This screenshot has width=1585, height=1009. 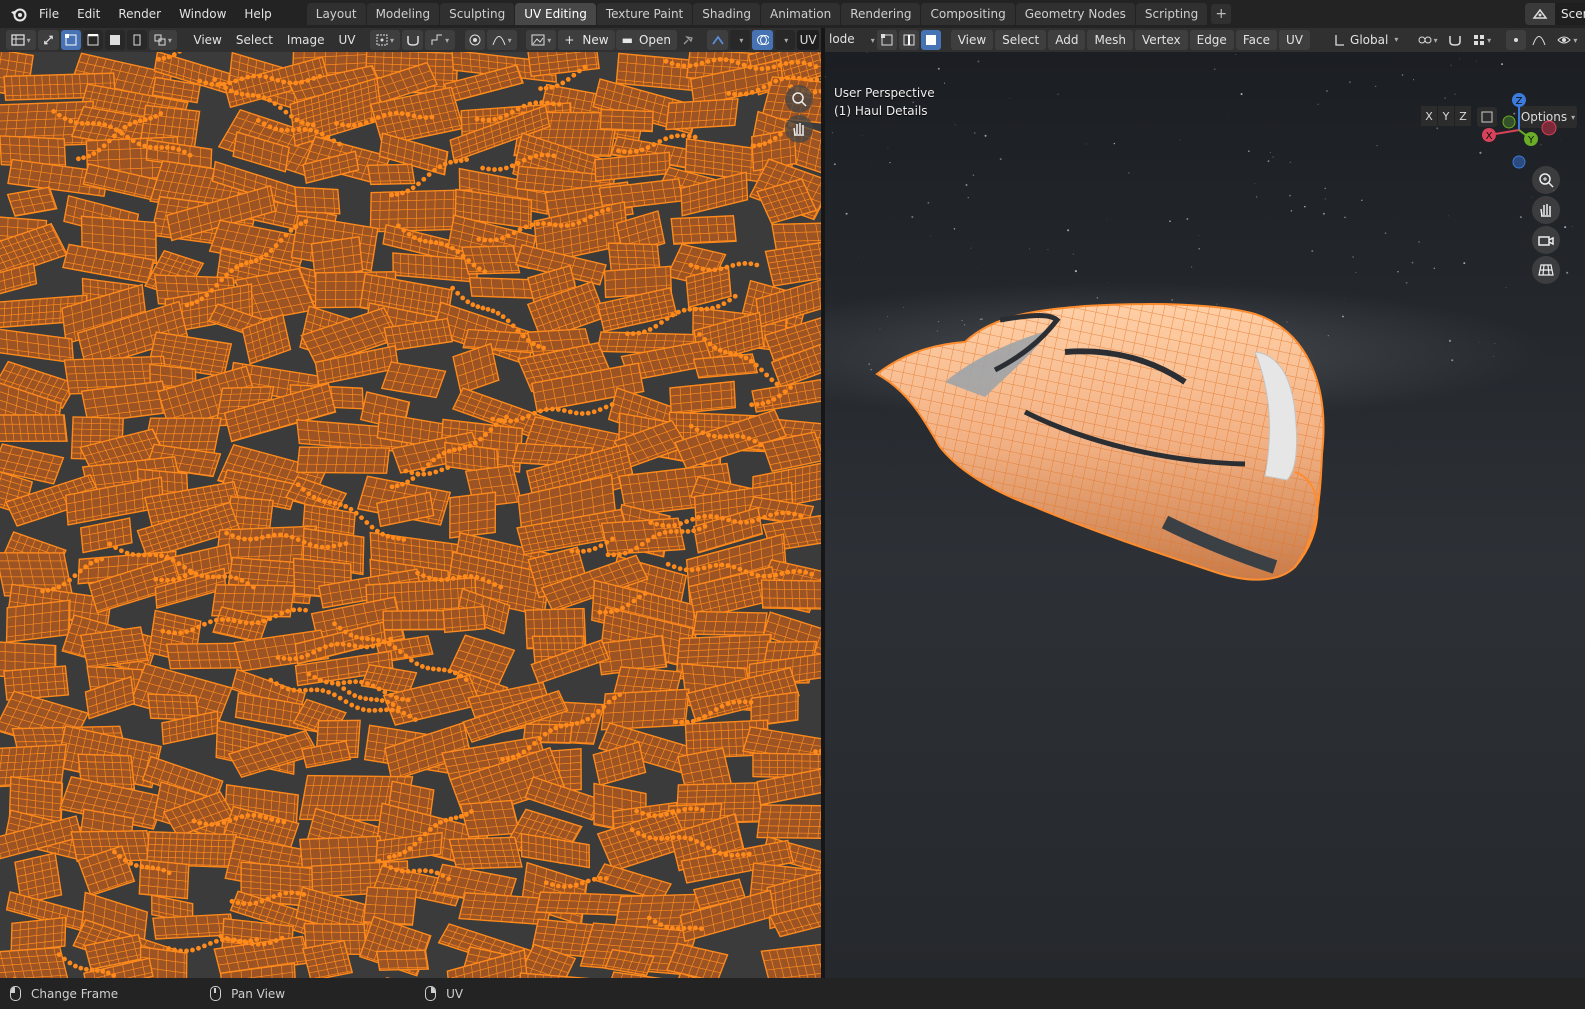 I want to click on tab-animation: Animation, so click(x=801, y=14).